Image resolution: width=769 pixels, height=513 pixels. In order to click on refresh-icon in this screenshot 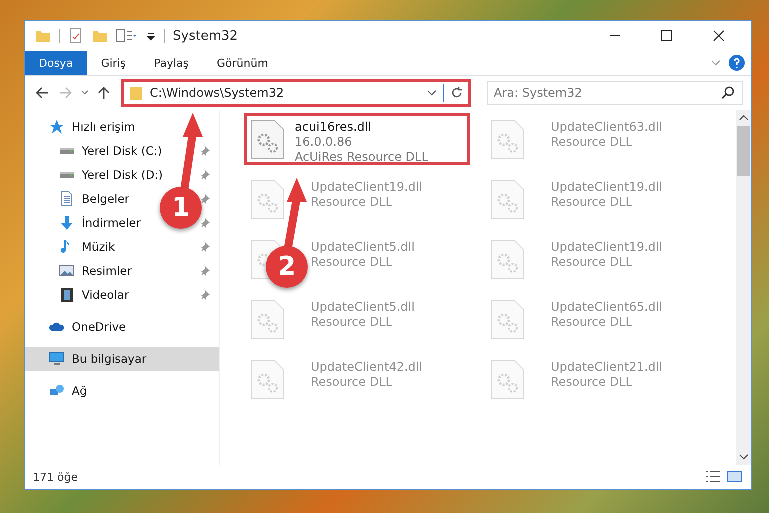, I will do `click(457, 93)`.